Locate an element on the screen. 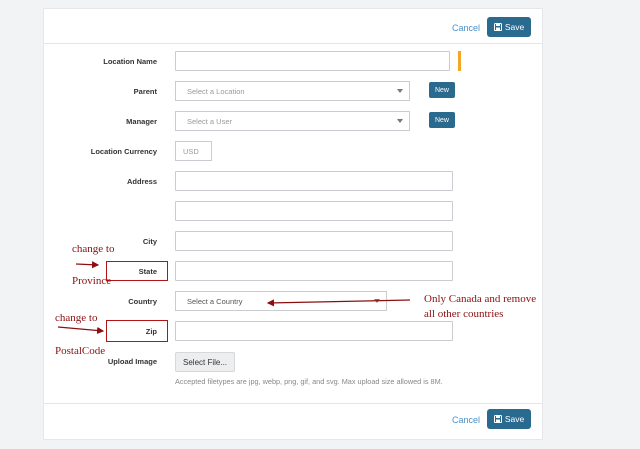  zip-arrow is located at coordinates (81, 330).